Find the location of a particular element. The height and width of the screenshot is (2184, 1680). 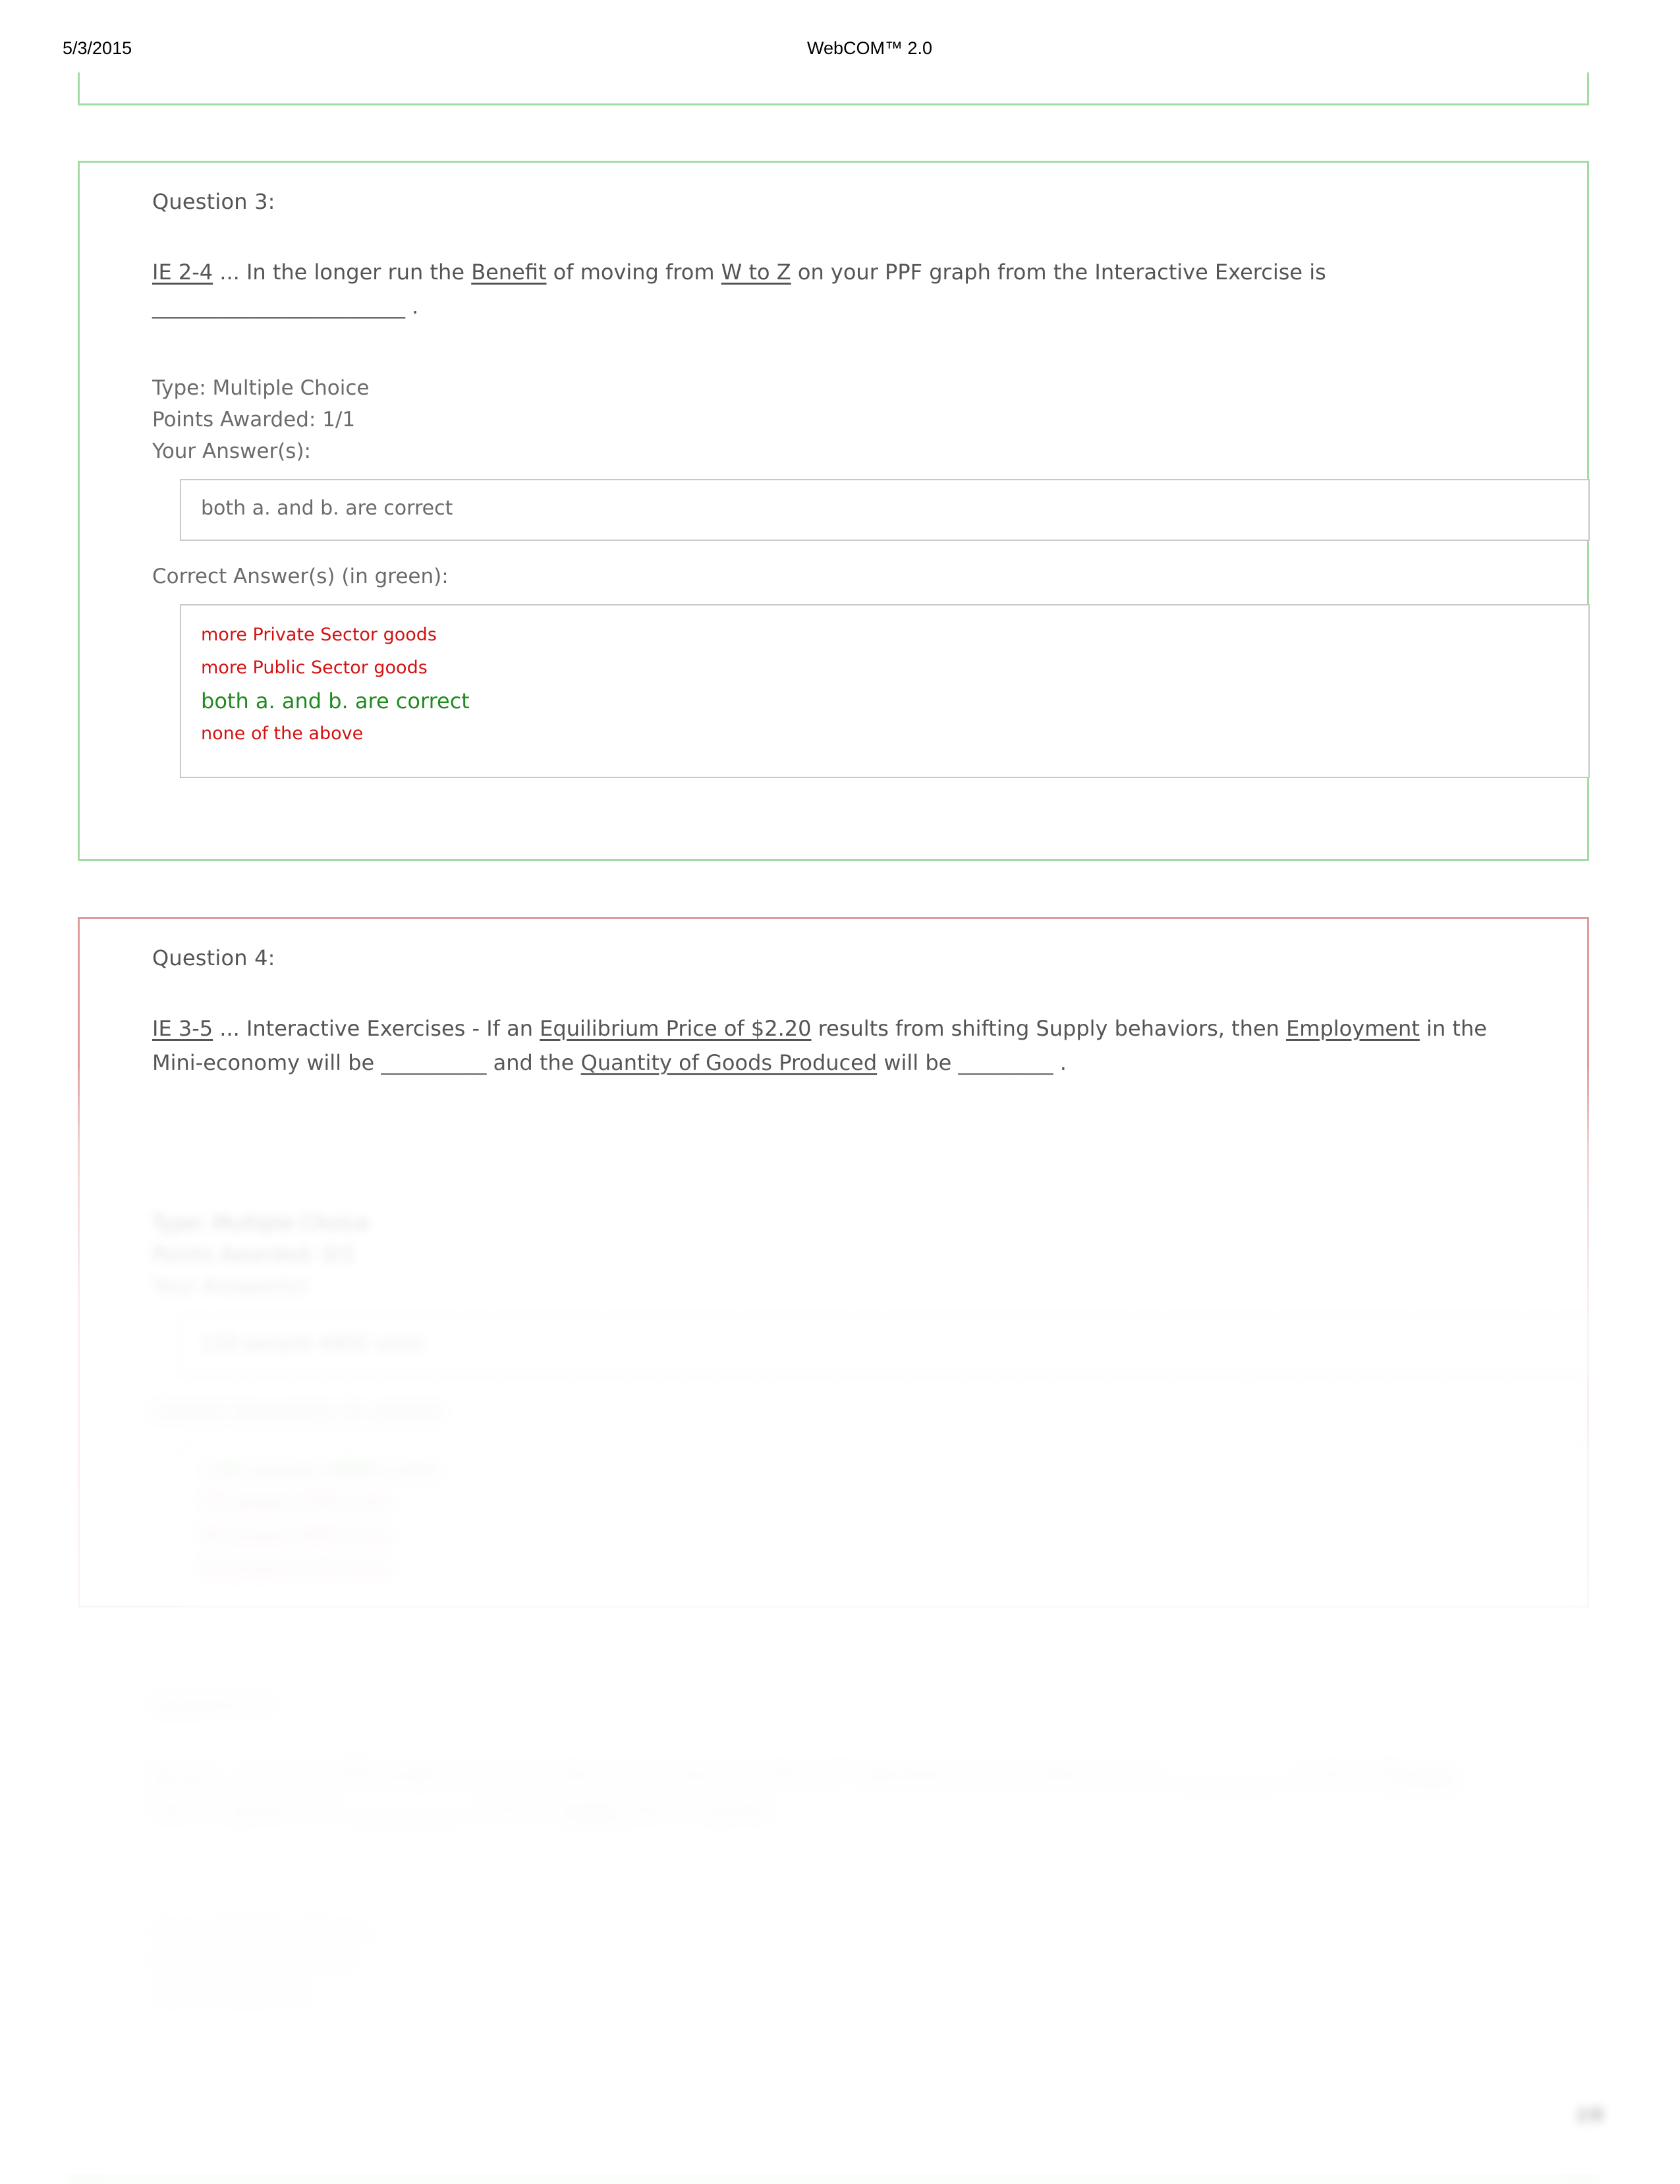

question-3-label: Question 3: is located at coordinates (213, 201).